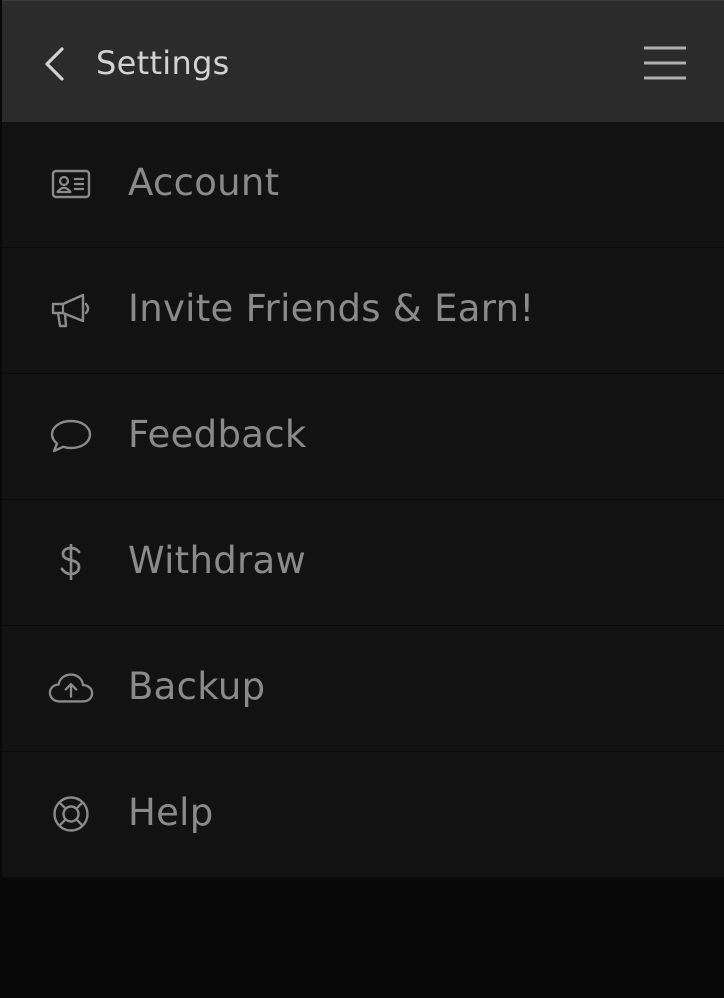  What do you see at coordinates (363, 815) in the screenshot?
I see `menu-item-help: Help` at bounding box center [363, 815].